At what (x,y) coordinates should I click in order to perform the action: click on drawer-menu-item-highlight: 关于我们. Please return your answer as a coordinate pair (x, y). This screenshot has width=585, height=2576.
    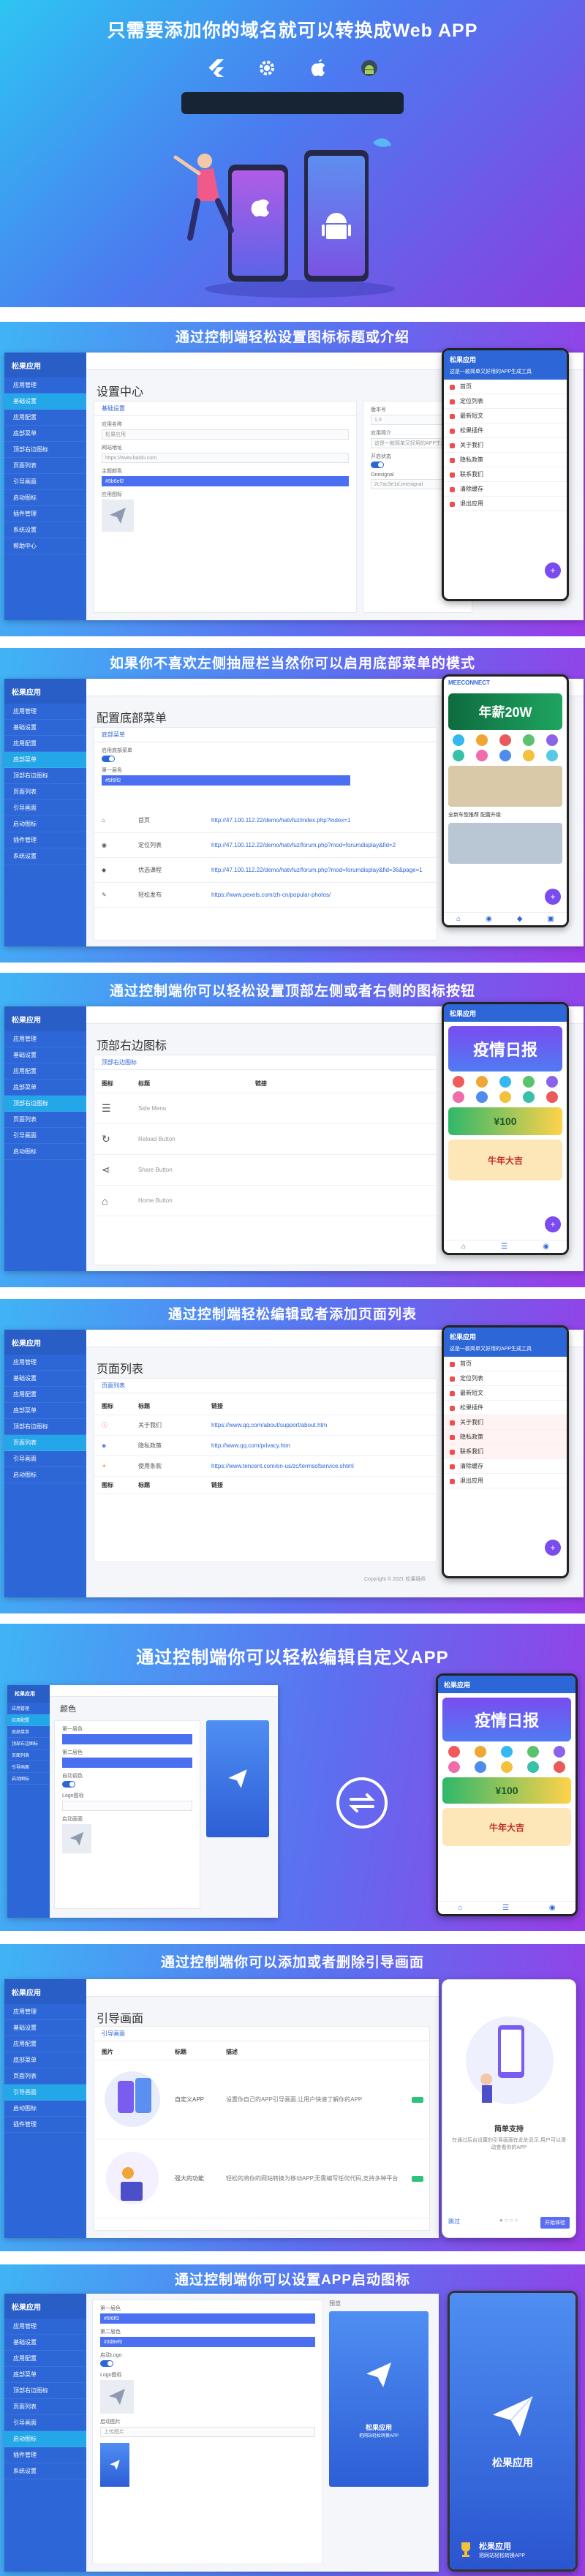
    Looking at the image, I should click on (505, 1422).